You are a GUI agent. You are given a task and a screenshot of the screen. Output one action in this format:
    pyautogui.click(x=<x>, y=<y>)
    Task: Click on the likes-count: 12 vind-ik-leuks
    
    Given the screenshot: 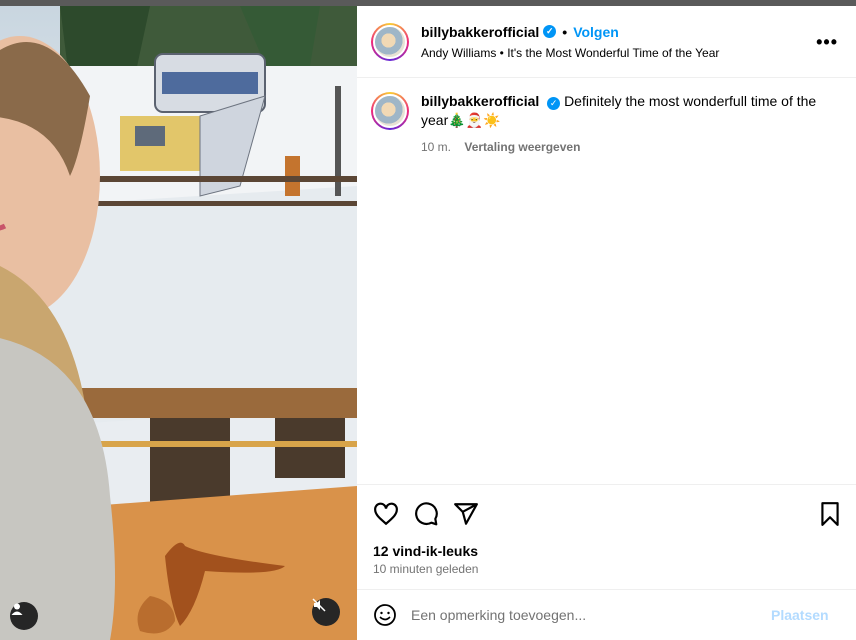 What is the action you would take?
    pyautogui.click(x=425, y=551)
    